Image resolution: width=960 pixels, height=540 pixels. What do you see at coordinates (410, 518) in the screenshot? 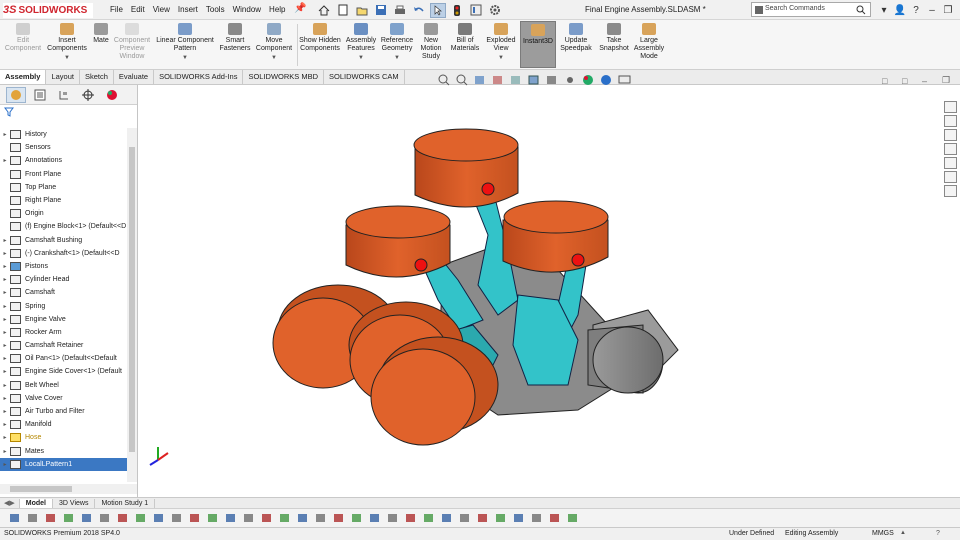
I see `zoom-icon` at bounding box center [410, 518].